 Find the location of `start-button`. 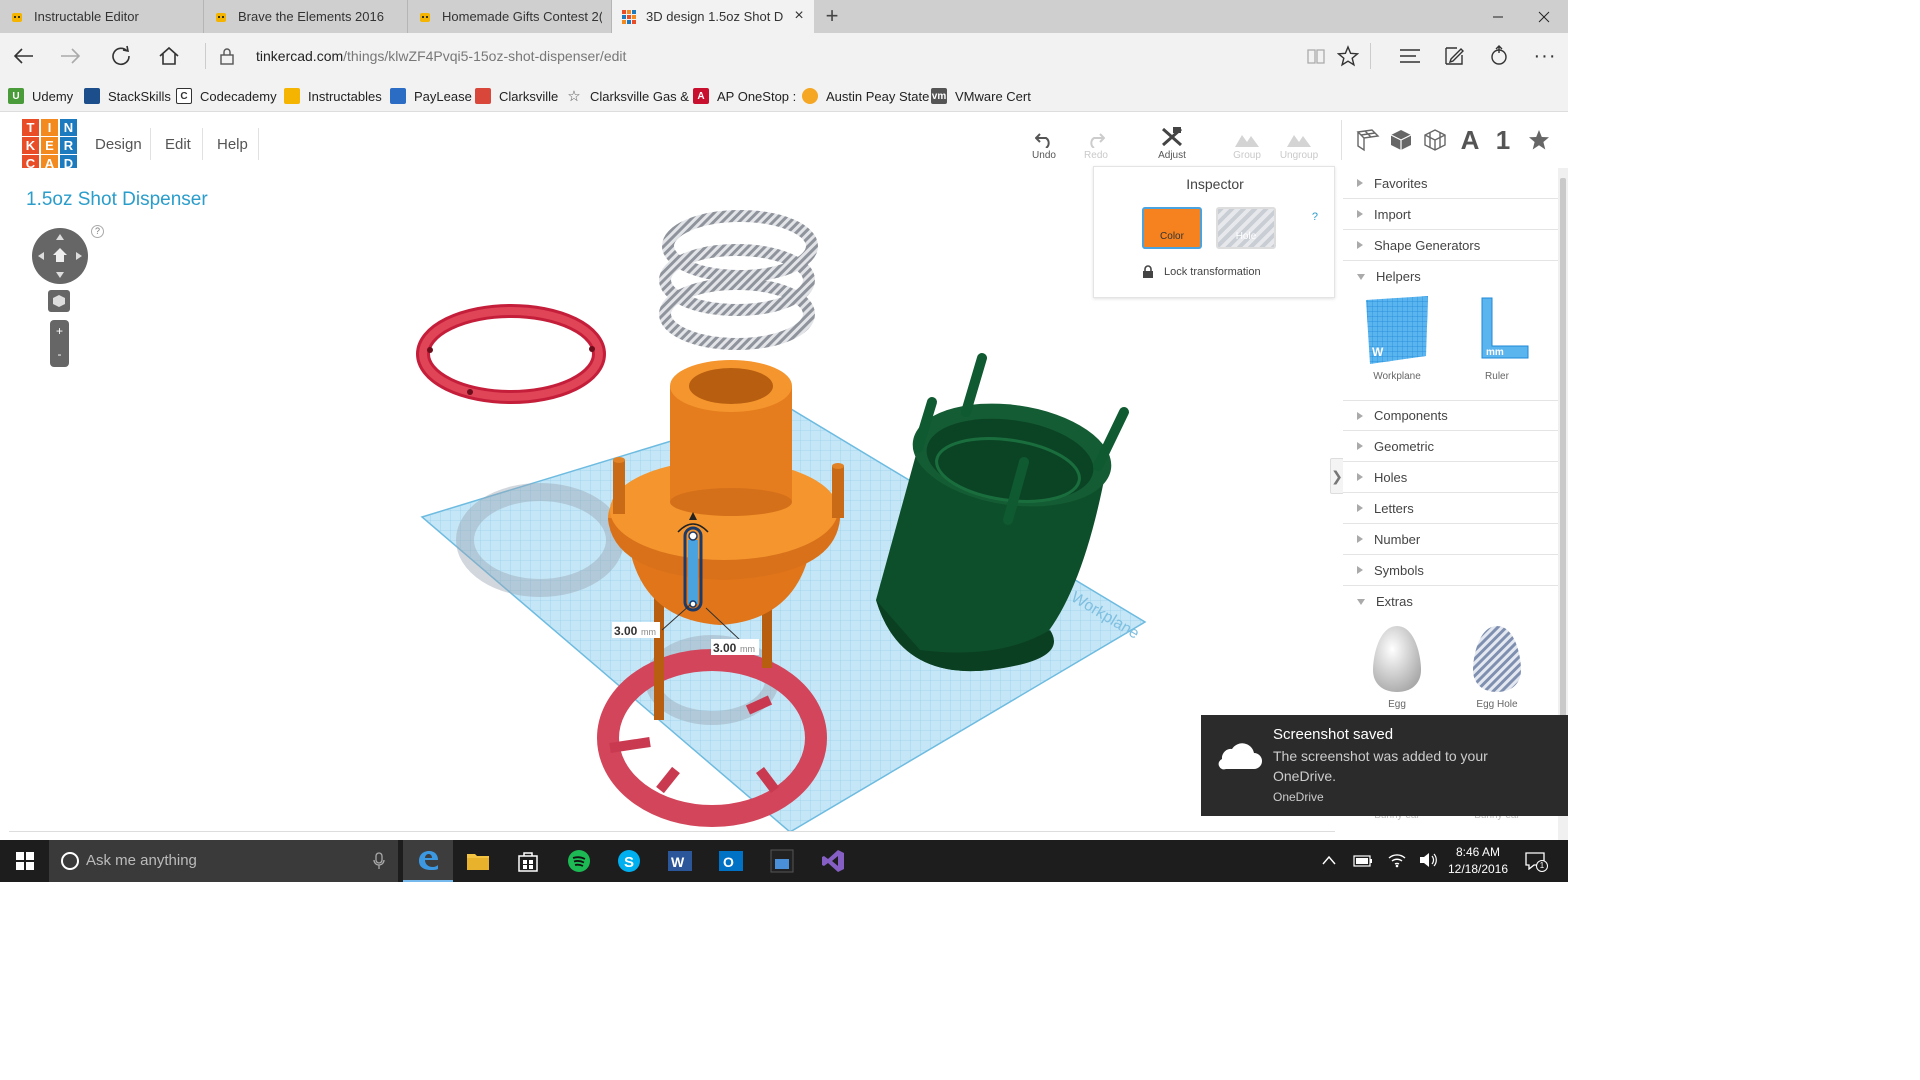

start-button is located at coordinates (24, 861).